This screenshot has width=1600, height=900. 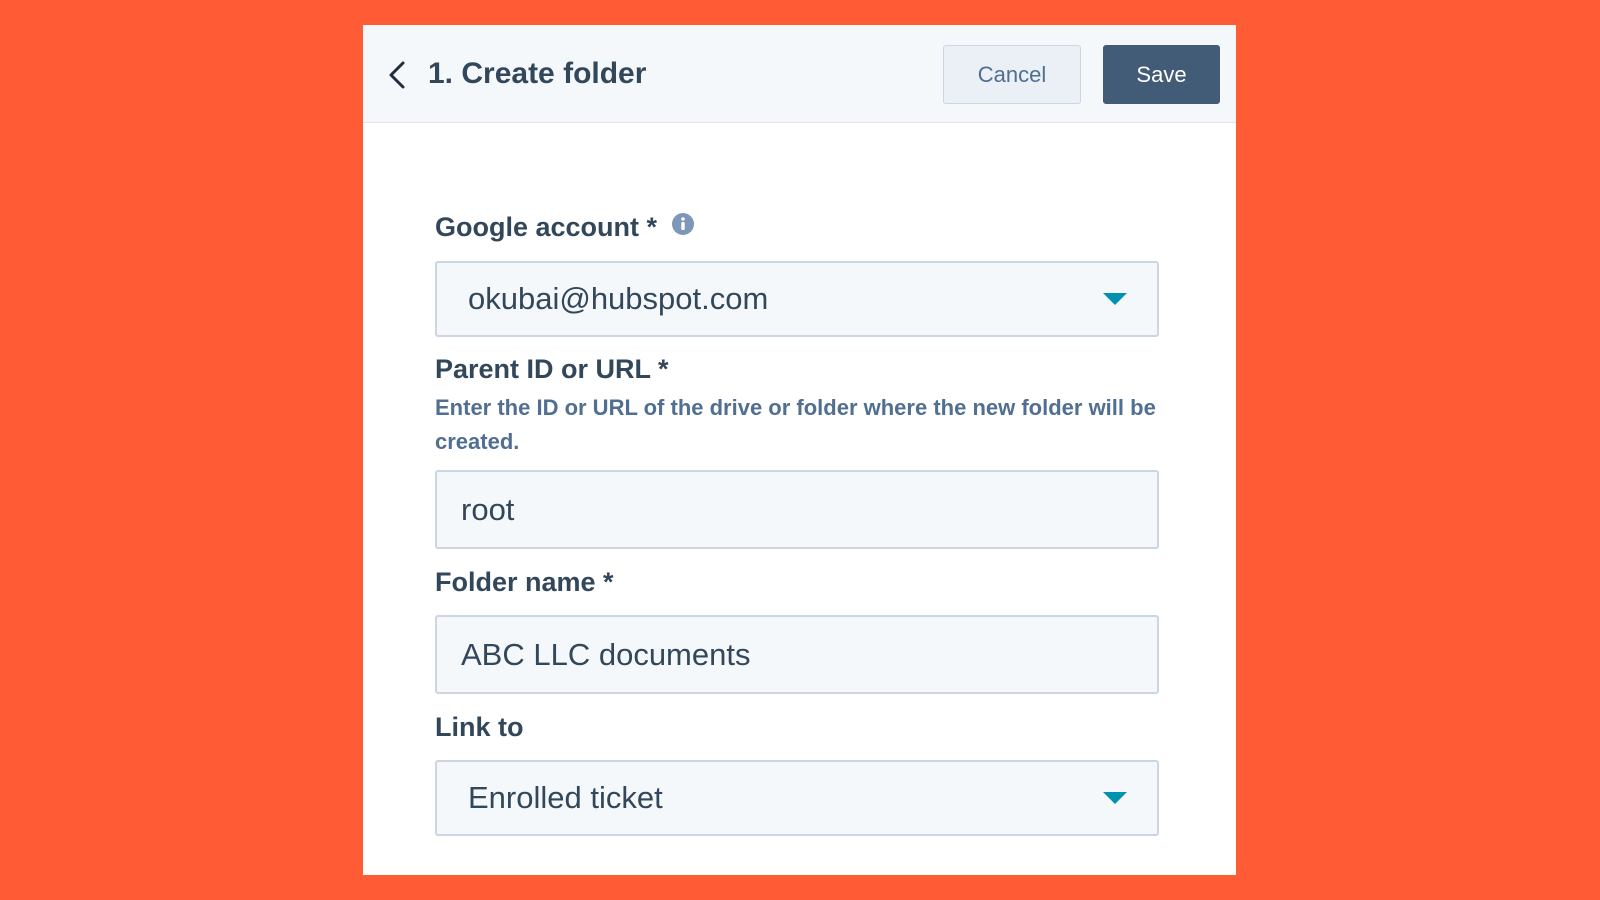 I want to click on chevron-left-icon, so click(x=397, y=75).